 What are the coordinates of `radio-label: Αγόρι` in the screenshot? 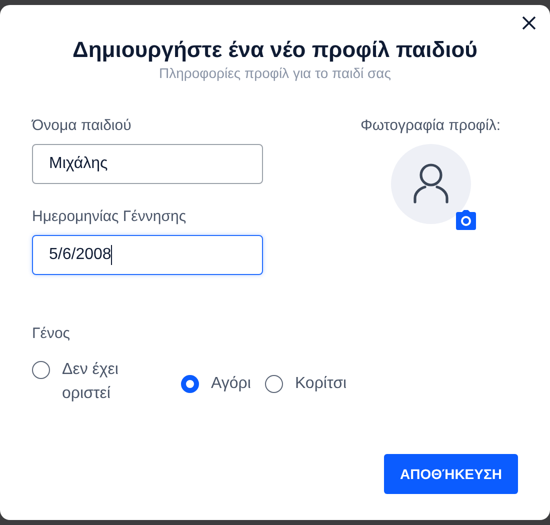 It's located at (231, 383).